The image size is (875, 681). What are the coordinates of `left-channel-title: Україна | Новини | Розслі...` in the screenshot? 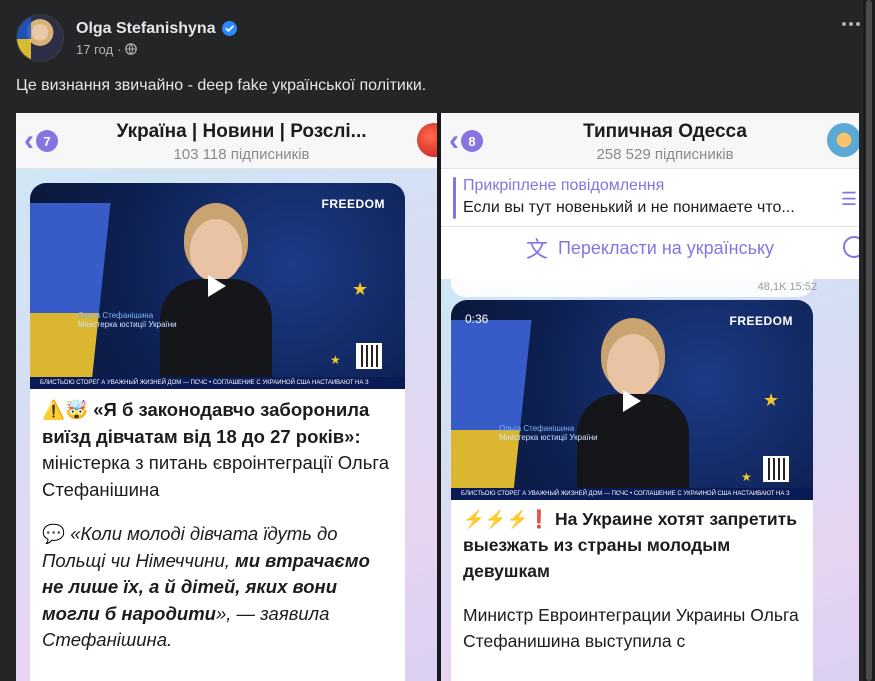 It's located at (241, 131).